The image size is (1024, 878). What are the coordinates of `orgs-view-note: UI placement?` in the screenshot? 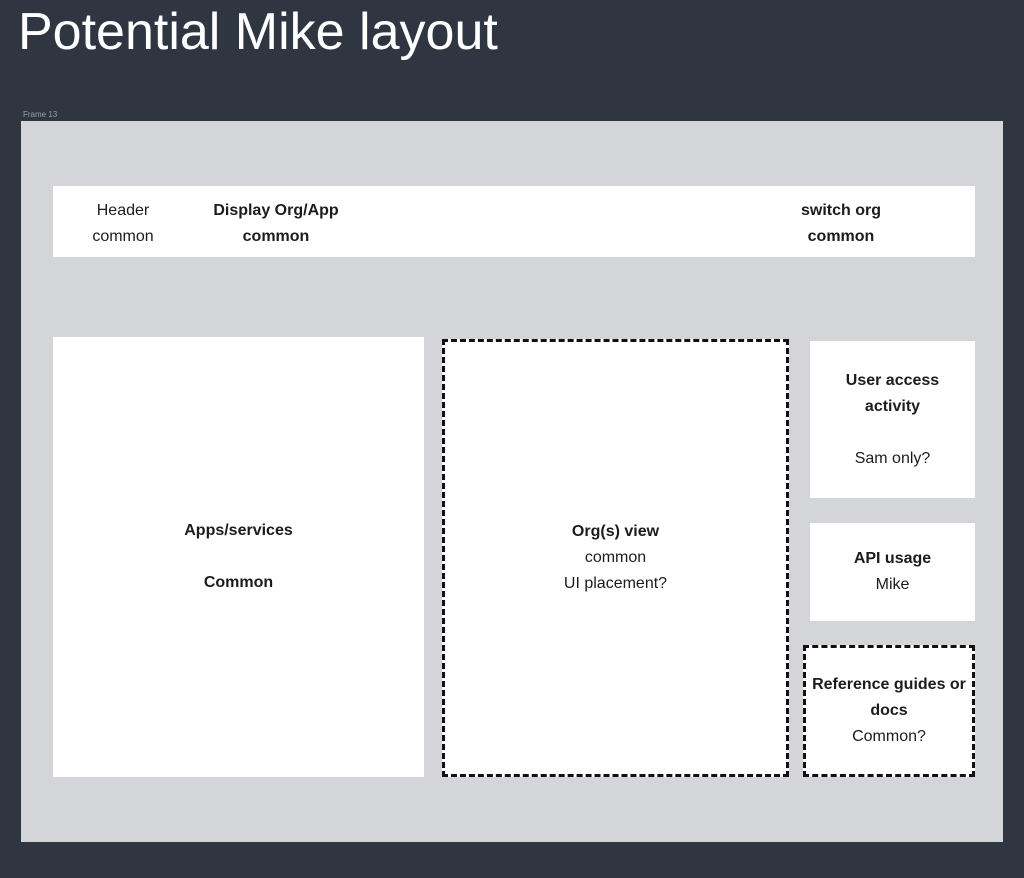 It's located at (615, 583).